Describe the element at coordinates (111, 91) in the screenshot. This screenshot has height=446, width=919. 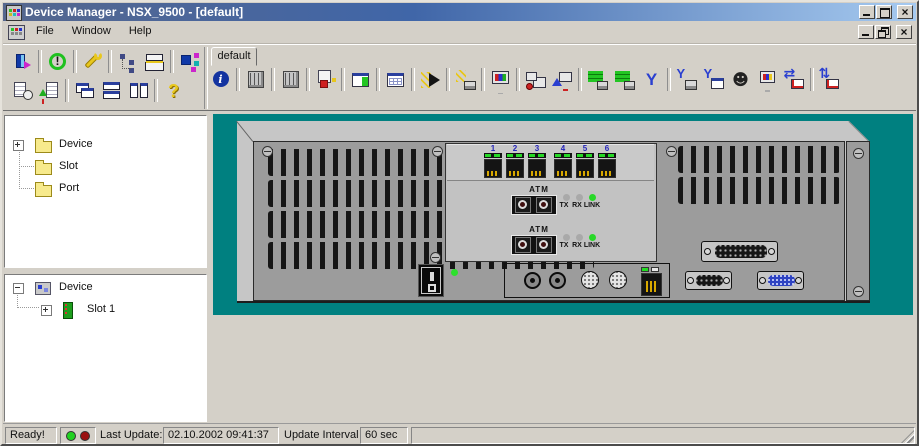
I see `tile-horizontal-button` at that location.